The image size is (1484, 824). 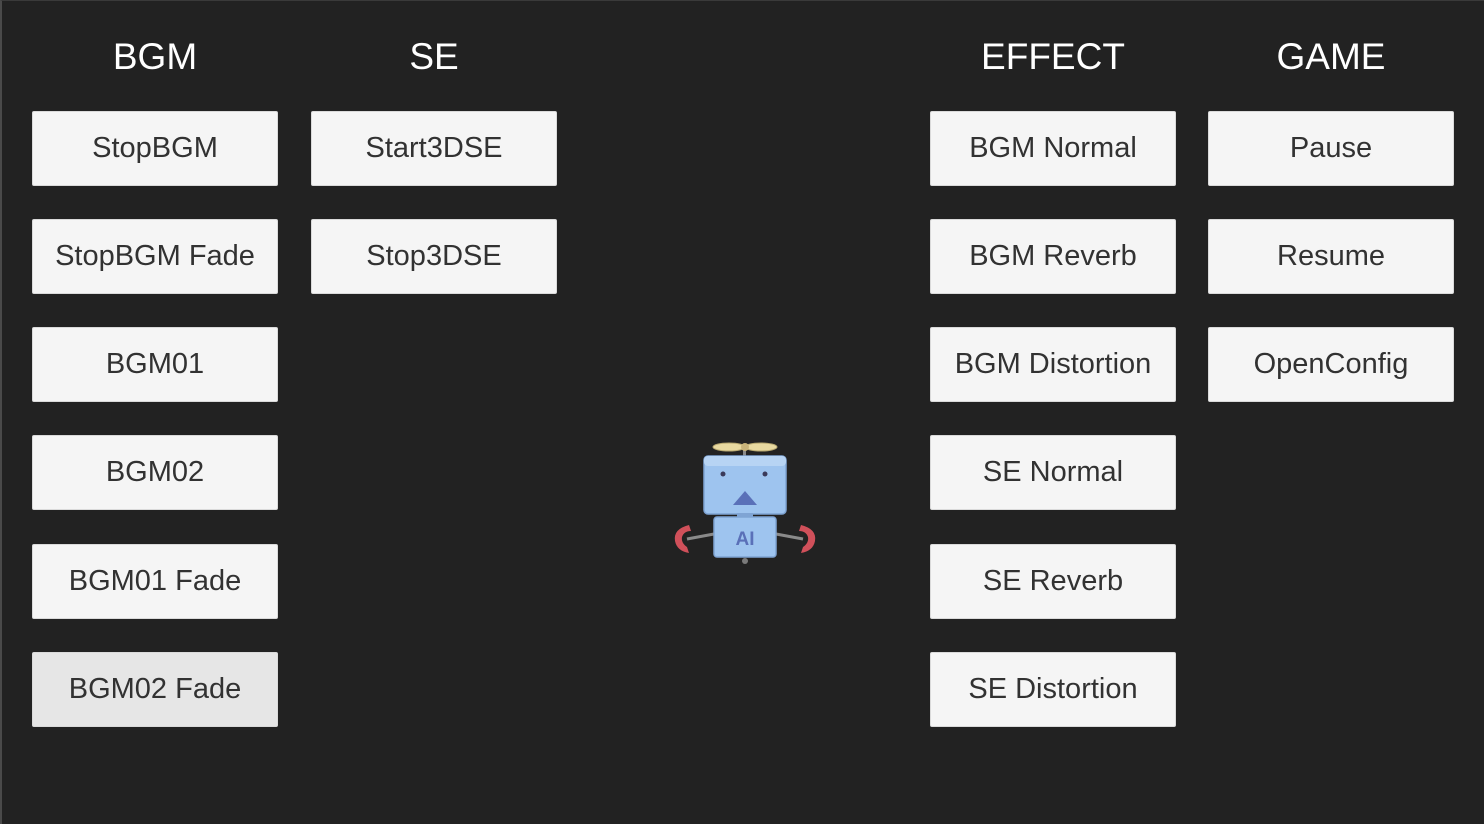 What do you see at coordinates (155, 256) in the screenshot?
I see `stop-bgm-fade-button: StopBGM Fade` at bounding box center [155, 256].